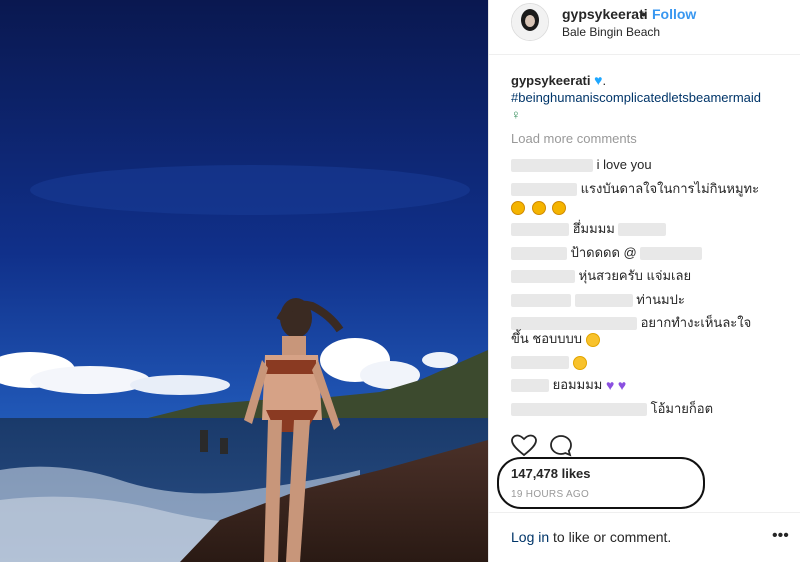 This screenshot has width=800, height=563. What do you see at coordinates (574, 138) in the screenshot?
I see `load-more-comments: Load more comments` at bounding box center [574, 138].